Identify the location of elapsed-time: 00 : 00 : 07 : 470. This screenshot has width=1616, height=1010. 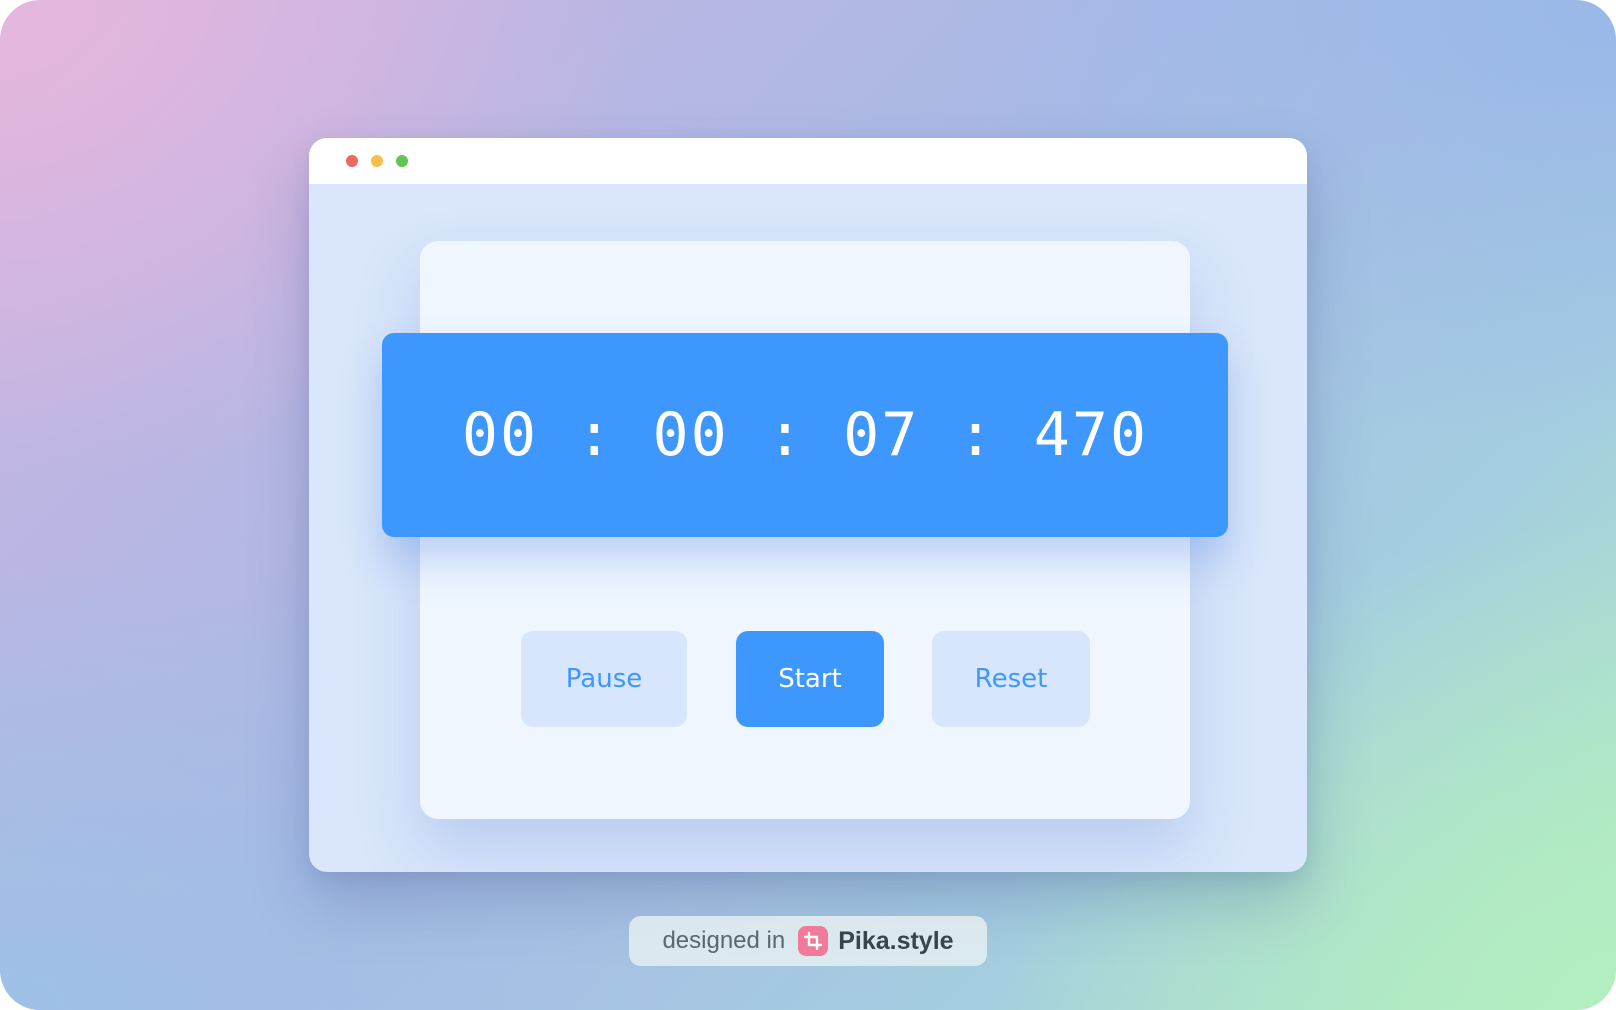
(805, 435).